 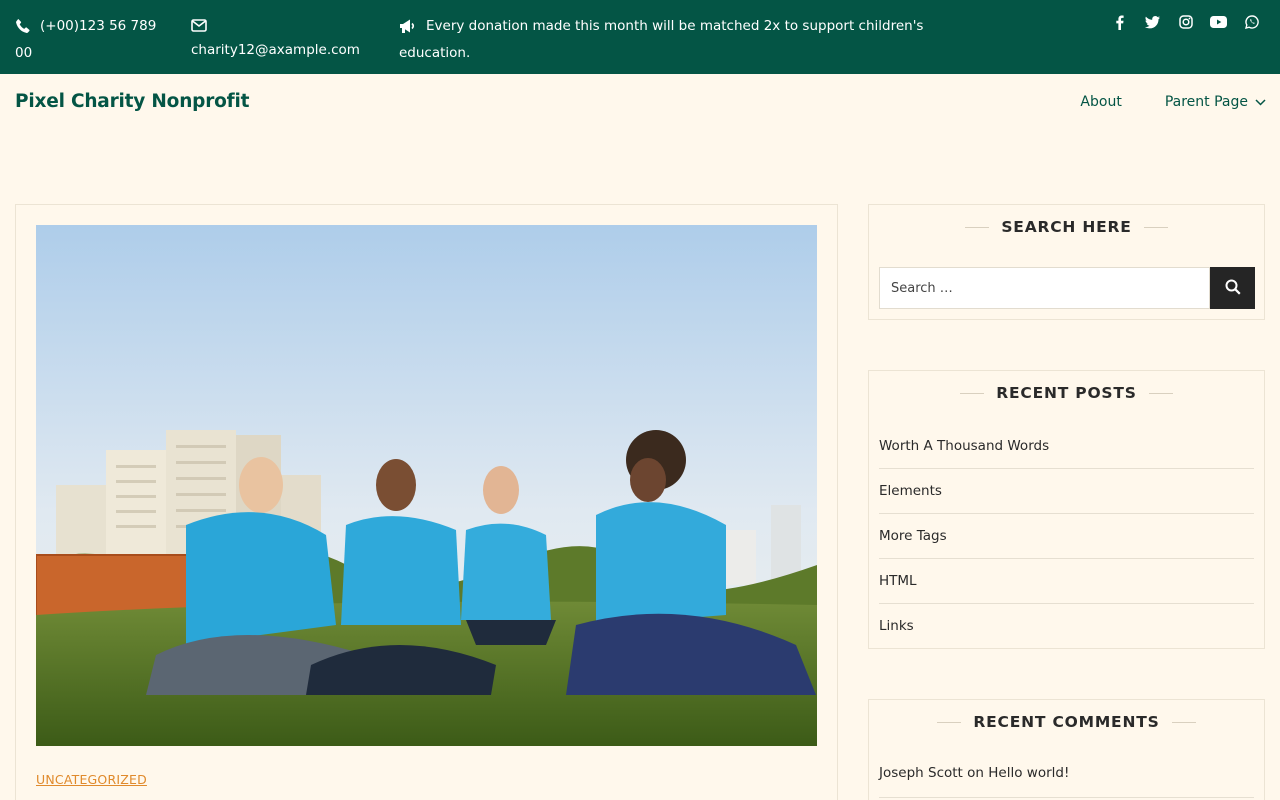 I want to click on social-links, so click(x=1185, y=22).